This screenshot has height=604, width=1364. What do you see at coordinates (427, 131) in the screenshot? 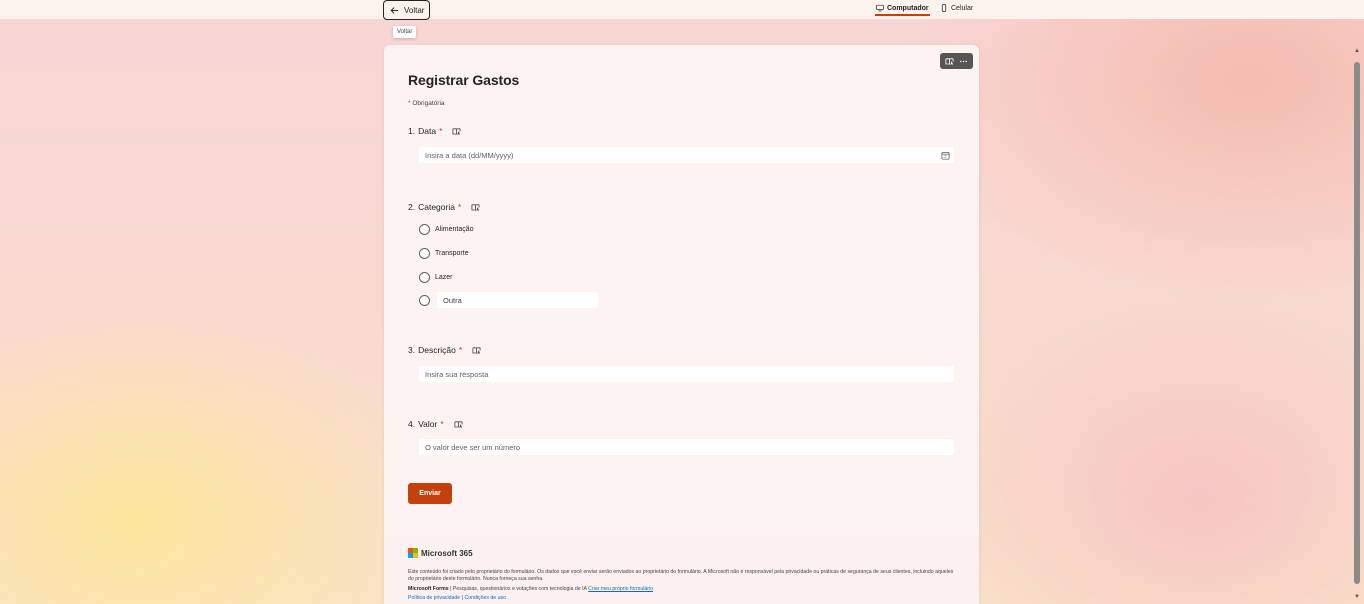
I see `question-text: Data` at bounding box center [427, 131].